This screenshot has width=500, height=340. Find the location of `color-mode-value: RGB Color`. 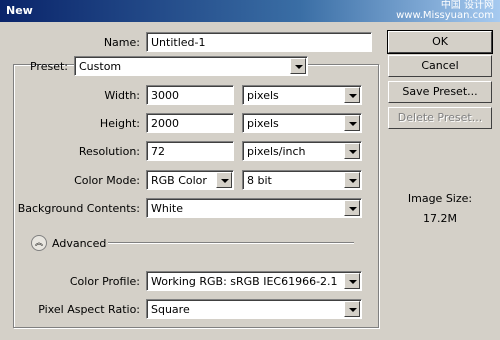

color-mode-value: RGB Color is located at coordinates (179, 180).